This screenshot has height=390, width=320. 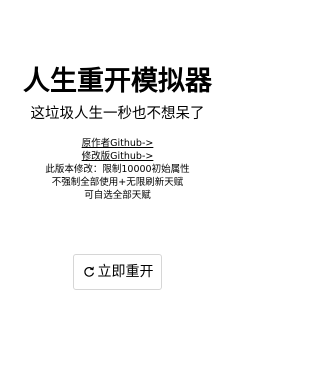 I want to click on original-github-link: 原作者Github->, so click(x=117, y=143).